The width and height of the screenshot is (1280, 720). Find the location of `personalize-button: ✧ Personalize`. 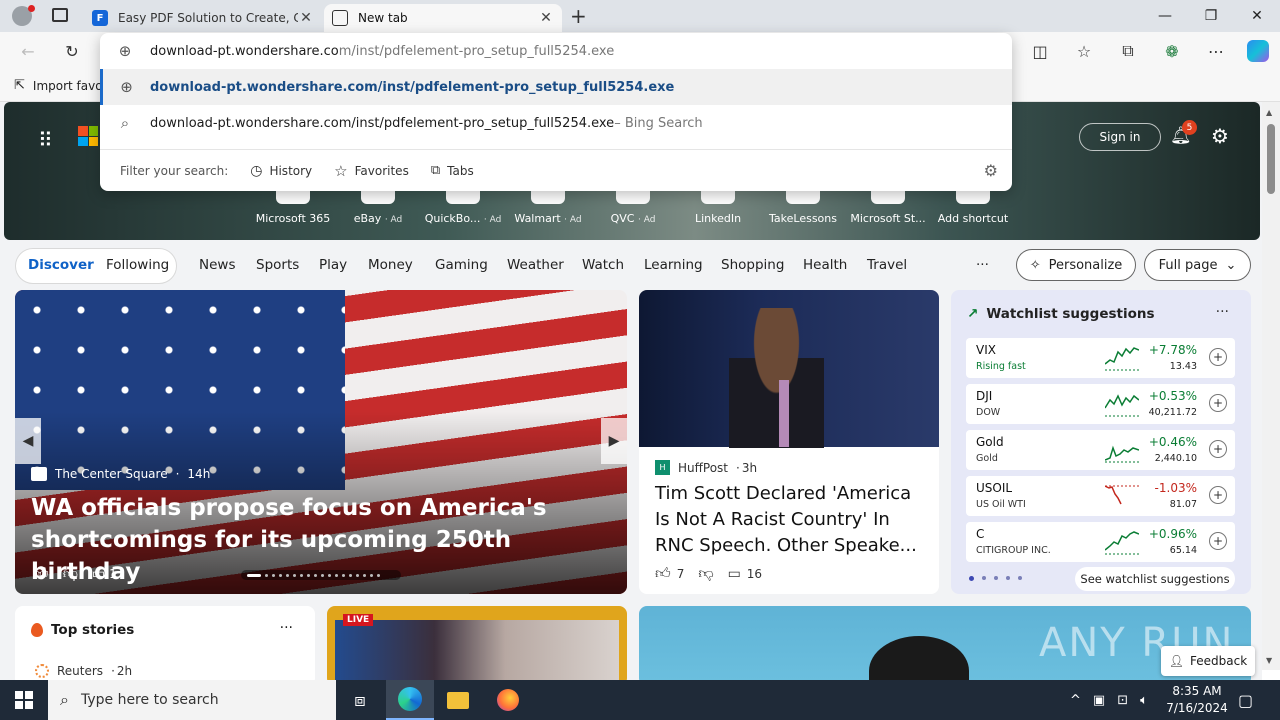

personalize-button: ✧ Personalize is located at coordinates (1076, 265).